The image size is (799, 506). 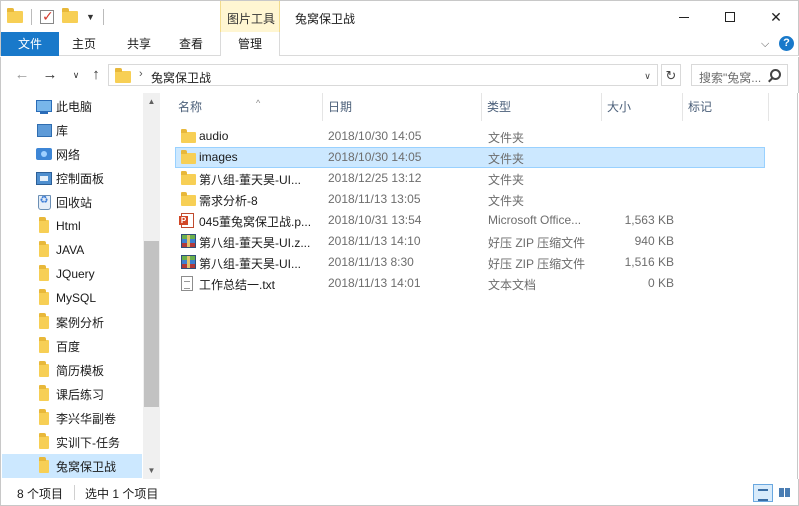 What do you see at coordinates (374, 283) in the screenshot?
I see `file-date: 2018/11/13 14:01` at bounding box center [374, 283].